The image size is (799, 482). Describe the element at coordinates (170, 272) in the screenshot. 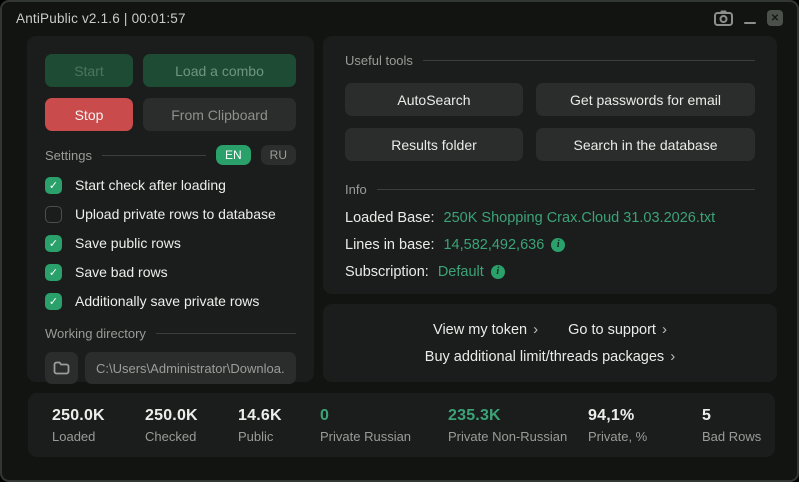

I see `checkbox-save-bad-rows: Save bad rows` at that location.